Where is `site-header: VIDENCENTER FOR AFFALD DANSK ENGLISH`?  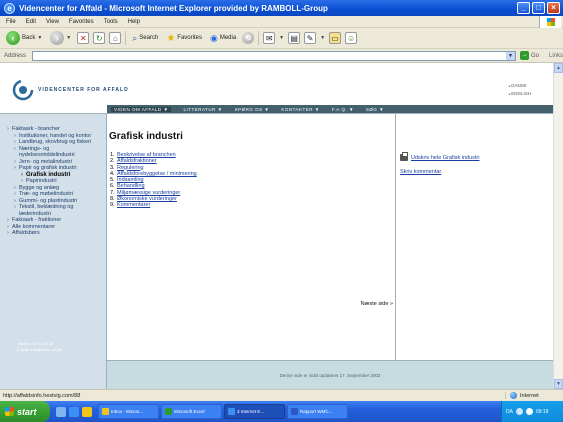 site-header: VIDENCENTER FOR AFFALD DANSK ENGLISH is located at coordinates (276, 83).